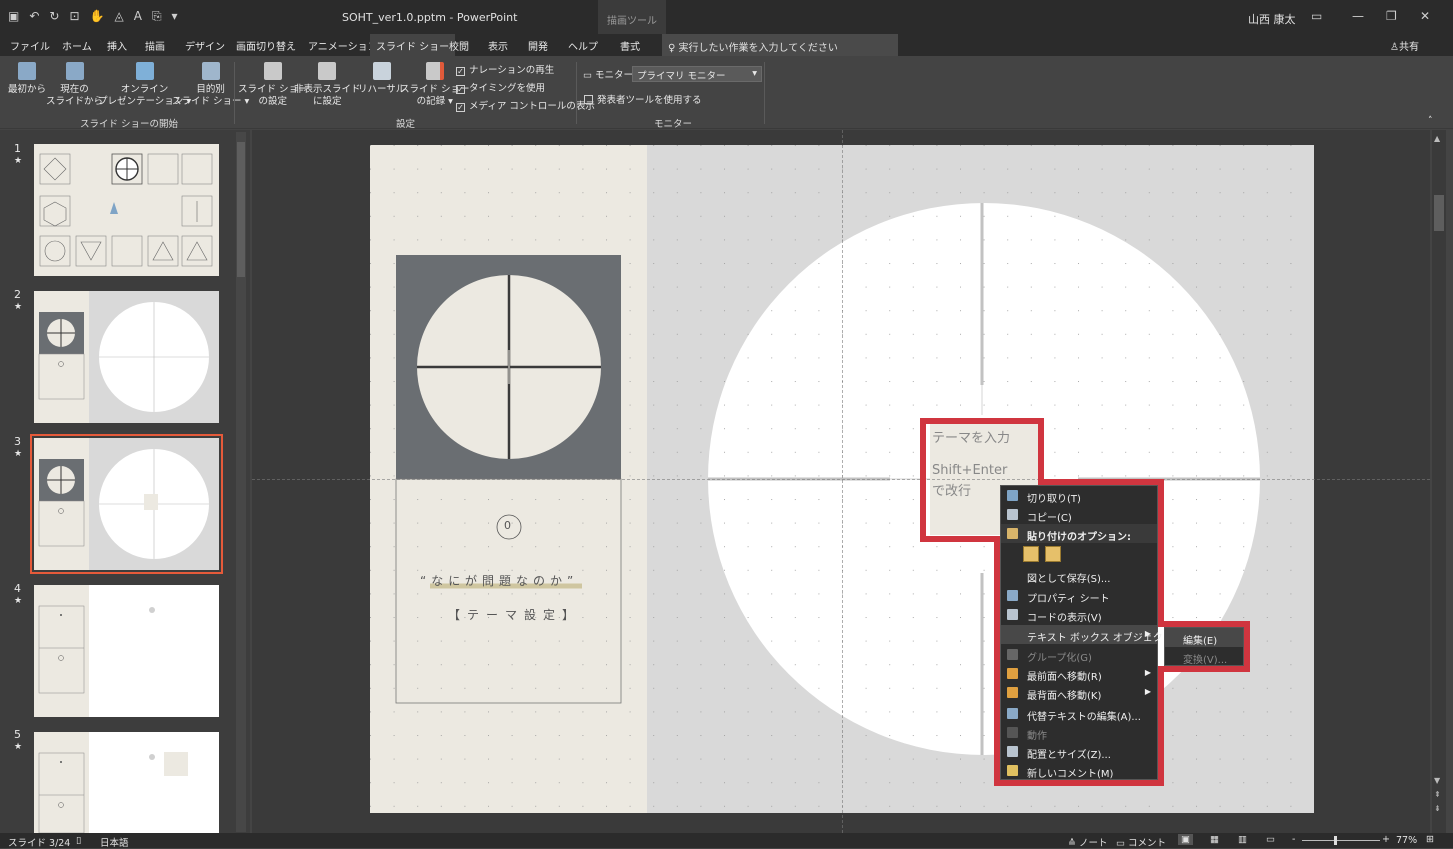 The image size is (1453, 849). What do you see at coordinates (1293, 839) in the screenshot?
I see `zoom-out-icon: -` at bounding box center [1293, 839].